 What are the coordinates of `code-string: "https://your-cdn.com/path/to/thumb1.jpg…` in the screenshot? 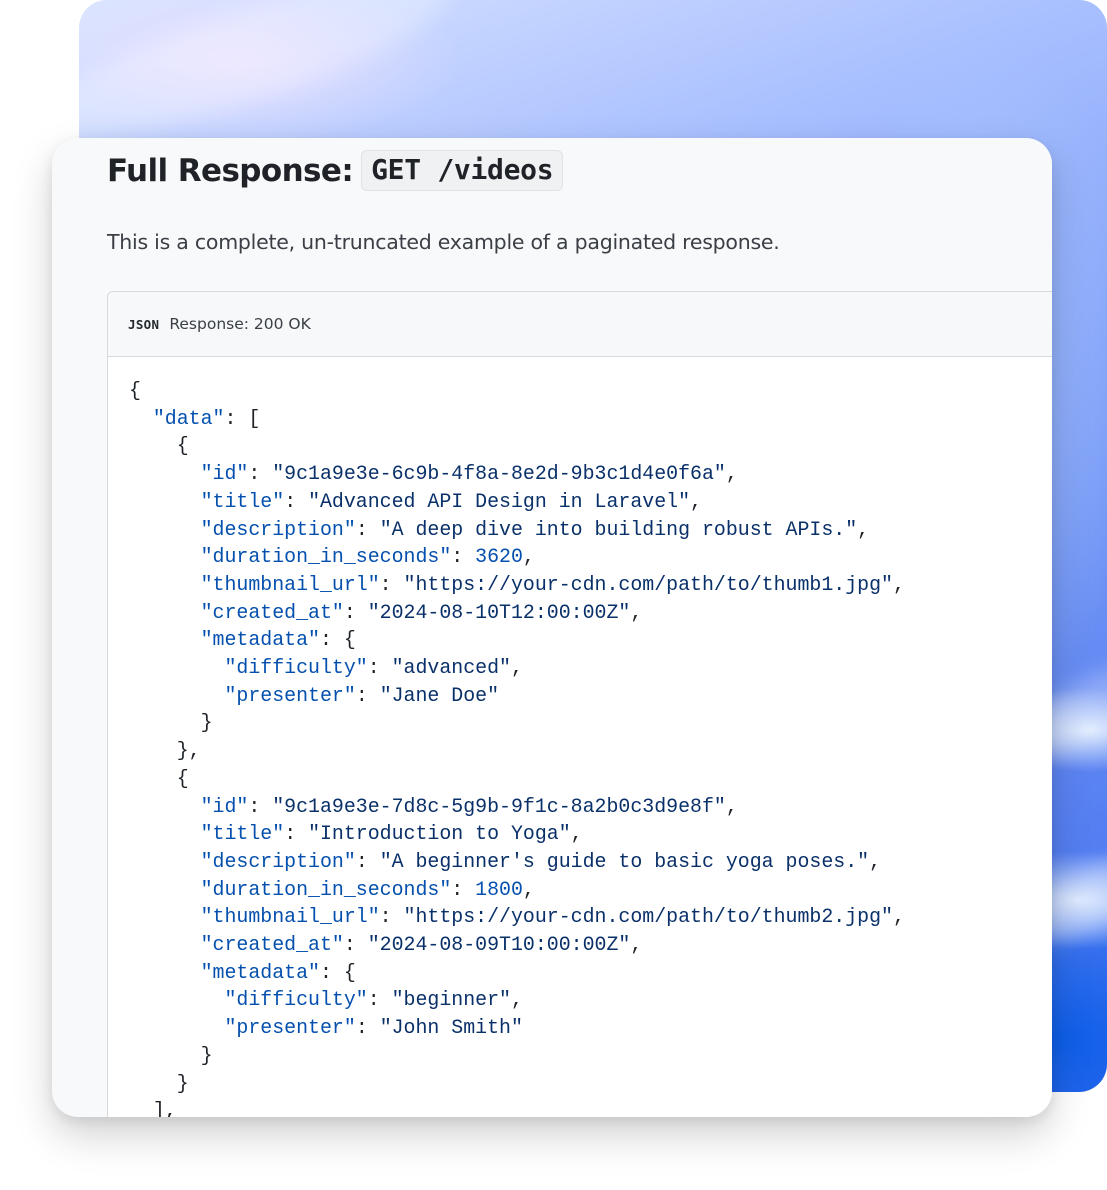 It's located at (648, 584).